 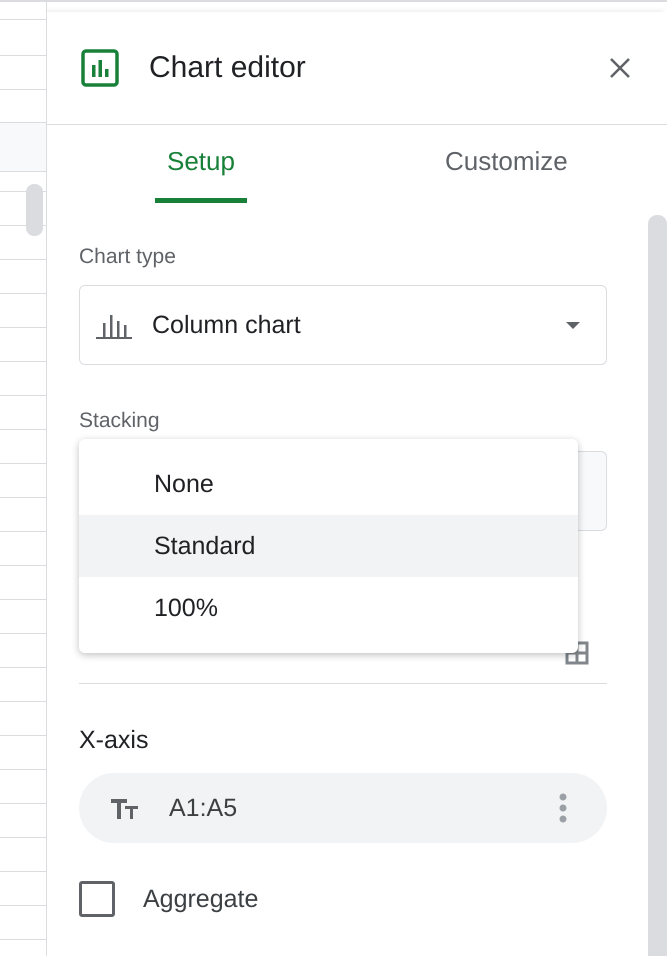 What do you see at coordinates (328, 546) in the screenshot?
I see `menu-item: Standard` at bounding box center [328, 546].